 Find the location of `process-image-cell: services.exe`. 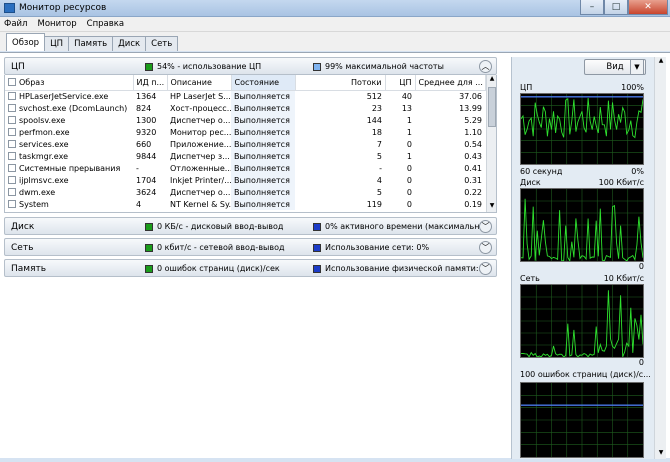

process-image-cell: services.exe is located at coordinates (69, 144).